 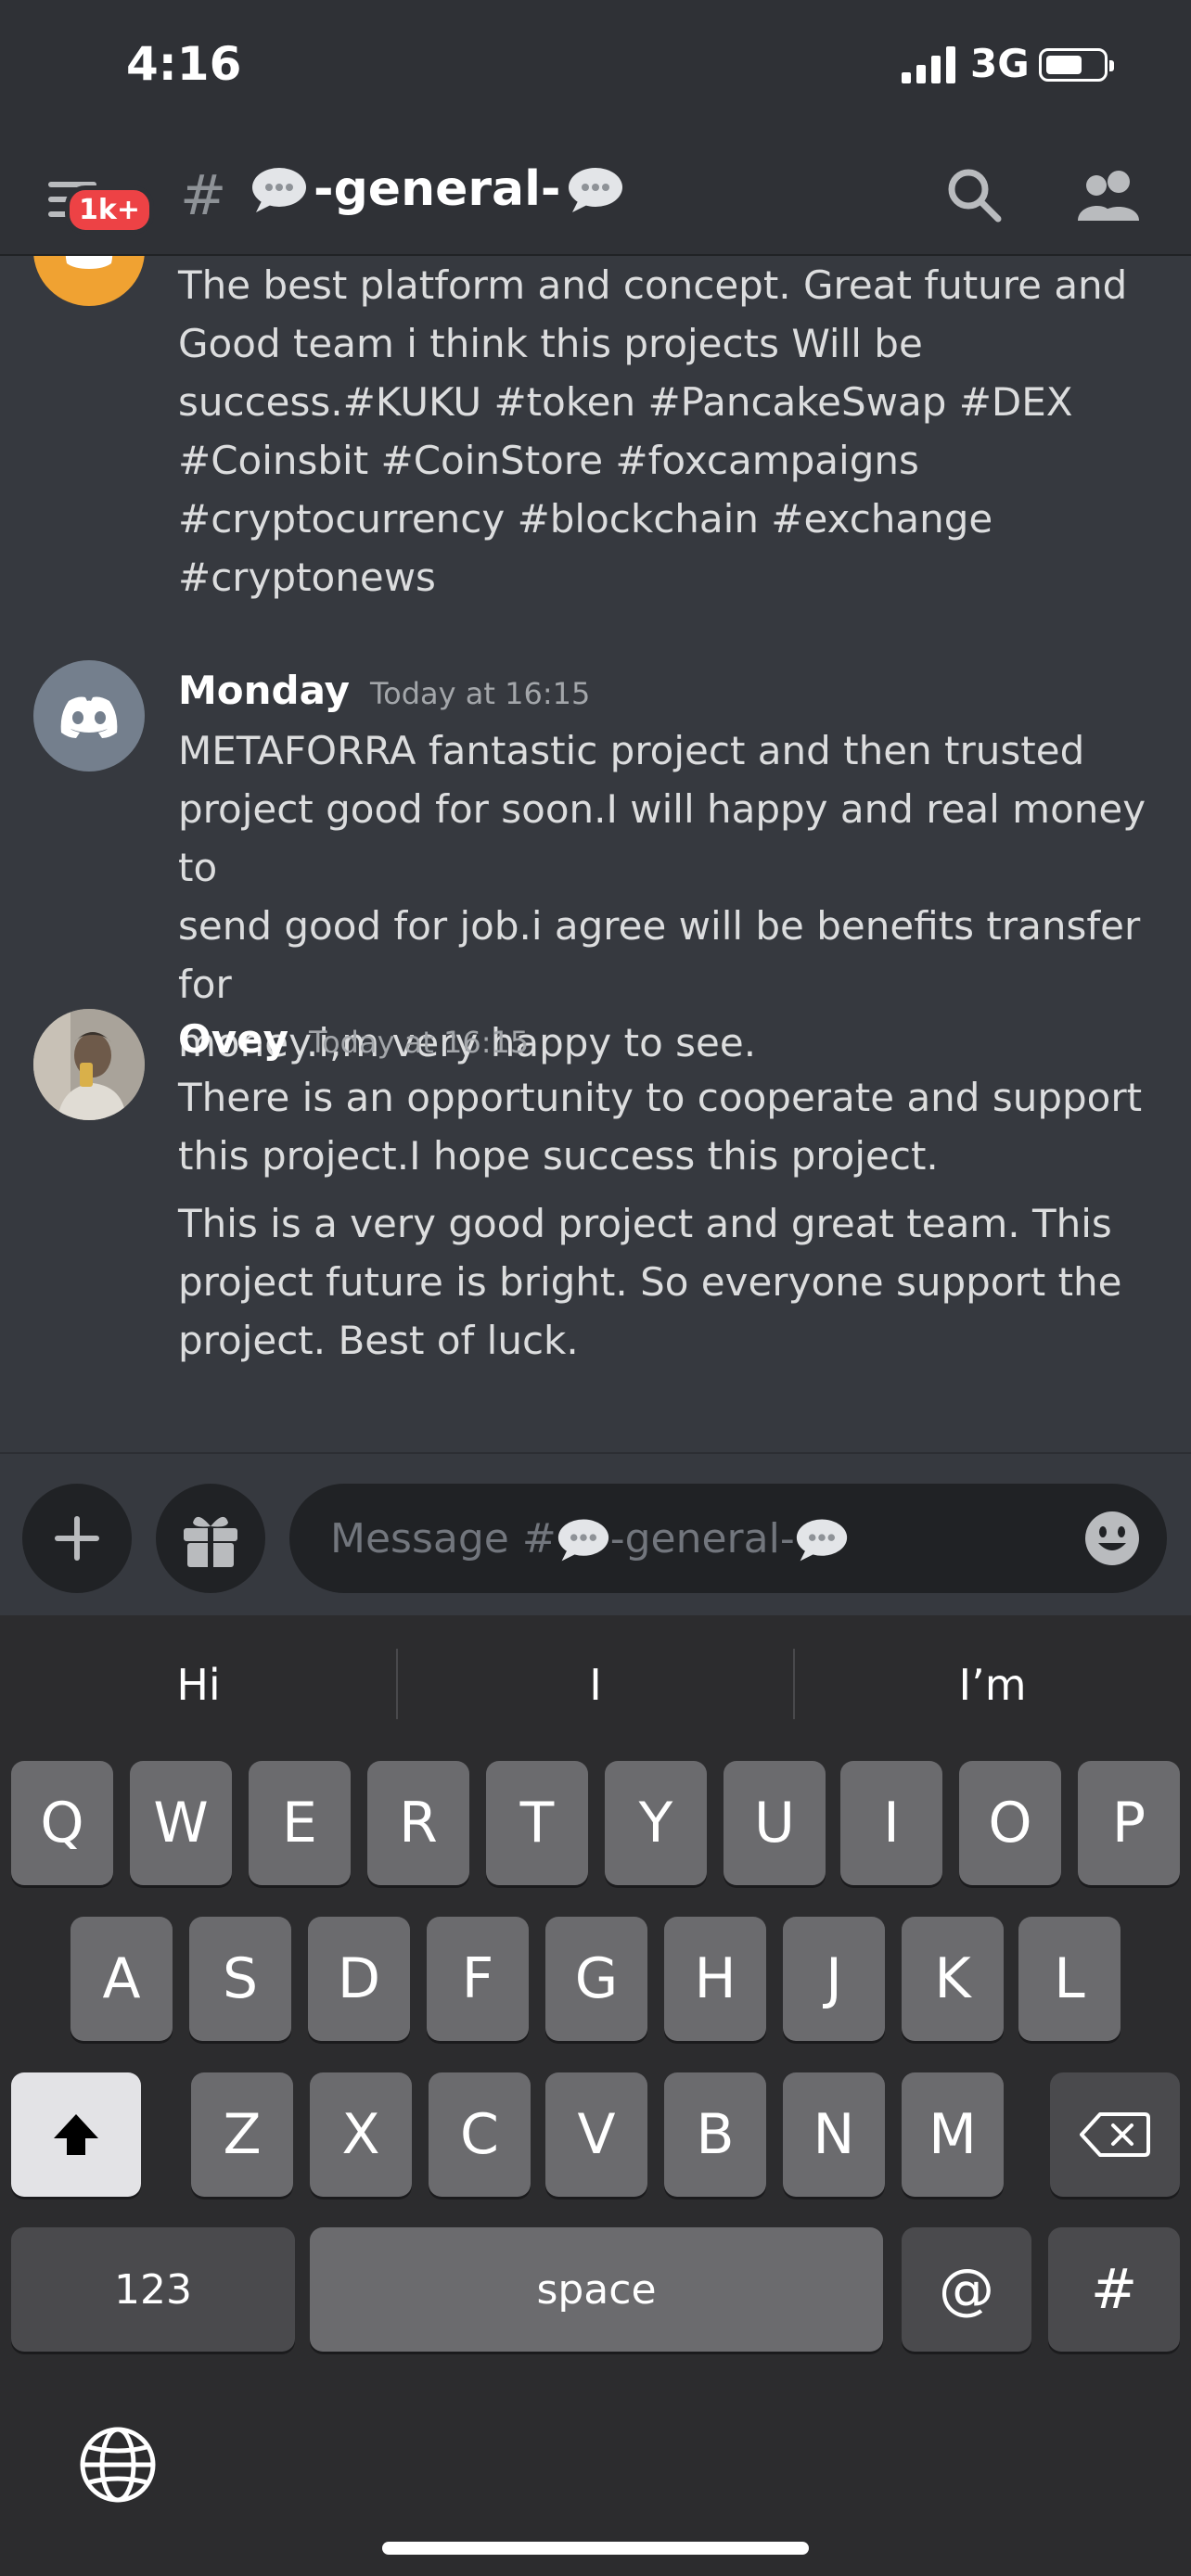 What do you see at coordinates (596, 1979) in the screenshot?
I see `key-g: G` at bounding box center [596, 1979].